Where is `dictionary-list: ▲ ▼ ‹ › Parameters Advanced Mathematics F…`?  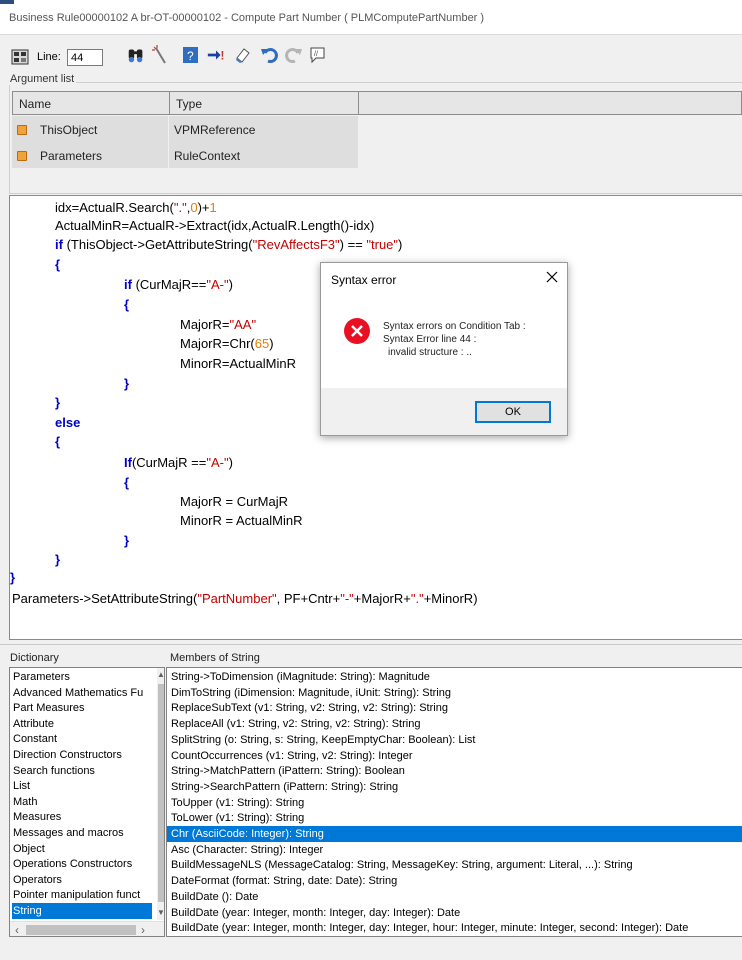 dictionary-list: ▲ ▼ ‹ › Parameters Advanced Mathematics F… is located at coordinates (87, 802).